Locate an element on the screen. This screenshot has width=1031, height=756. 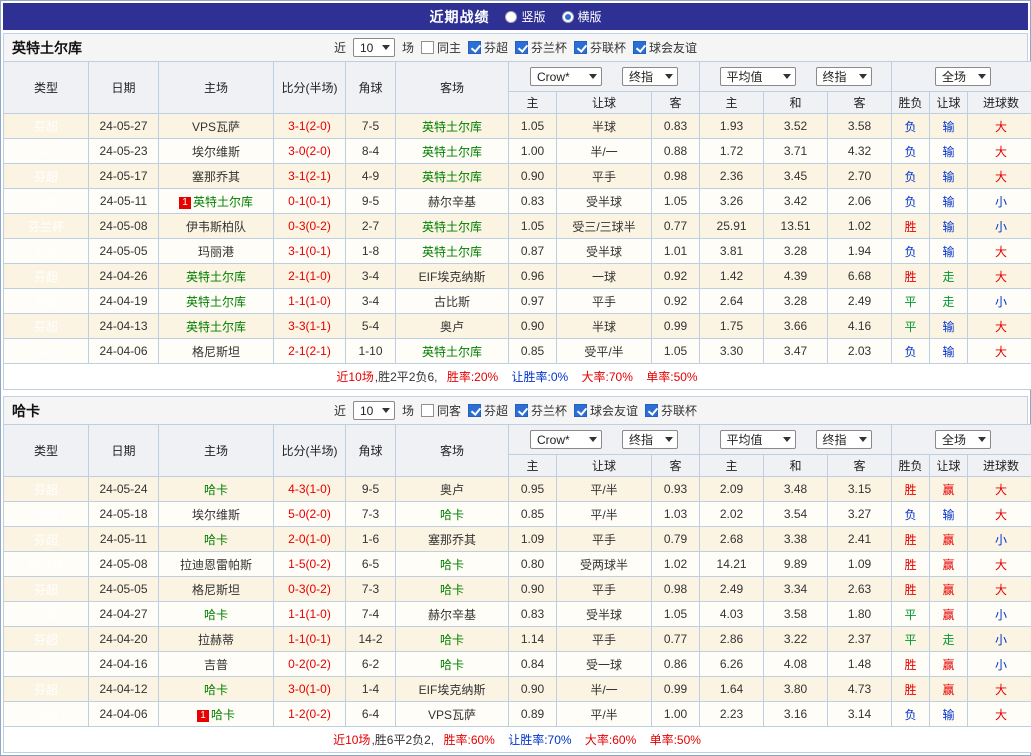
cell-asian-home-odds: 1.00 is located at coordinates (533, 151).